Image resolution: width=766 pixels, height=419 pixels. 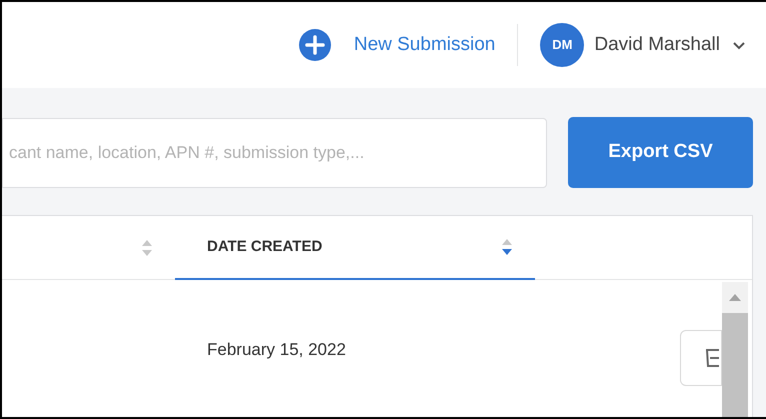 I want to click on user-avatar: DM, so click(x=562, y=45).